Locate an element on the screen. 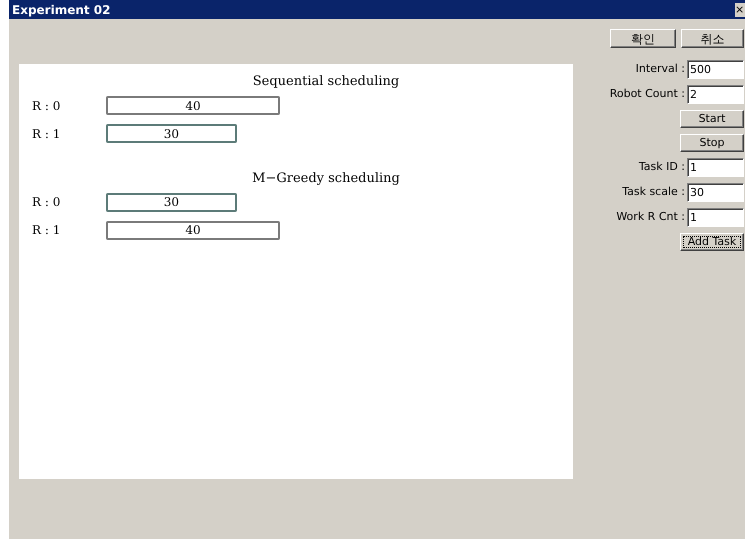 This screenshot has width=745, height=539. close-button: × is located at coordinates (740, 9).